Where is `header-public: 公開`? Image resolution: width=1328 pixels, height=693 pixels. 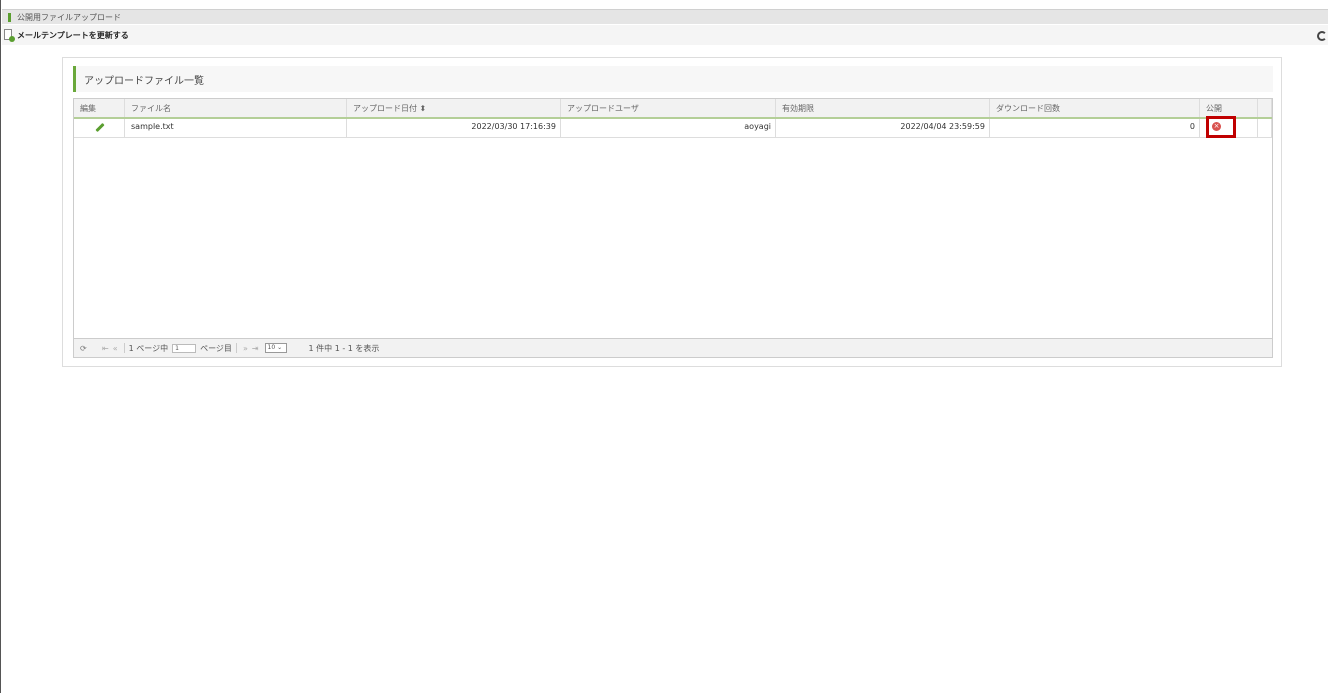 header-public: 公開 is located at coordinates (1229, 108).